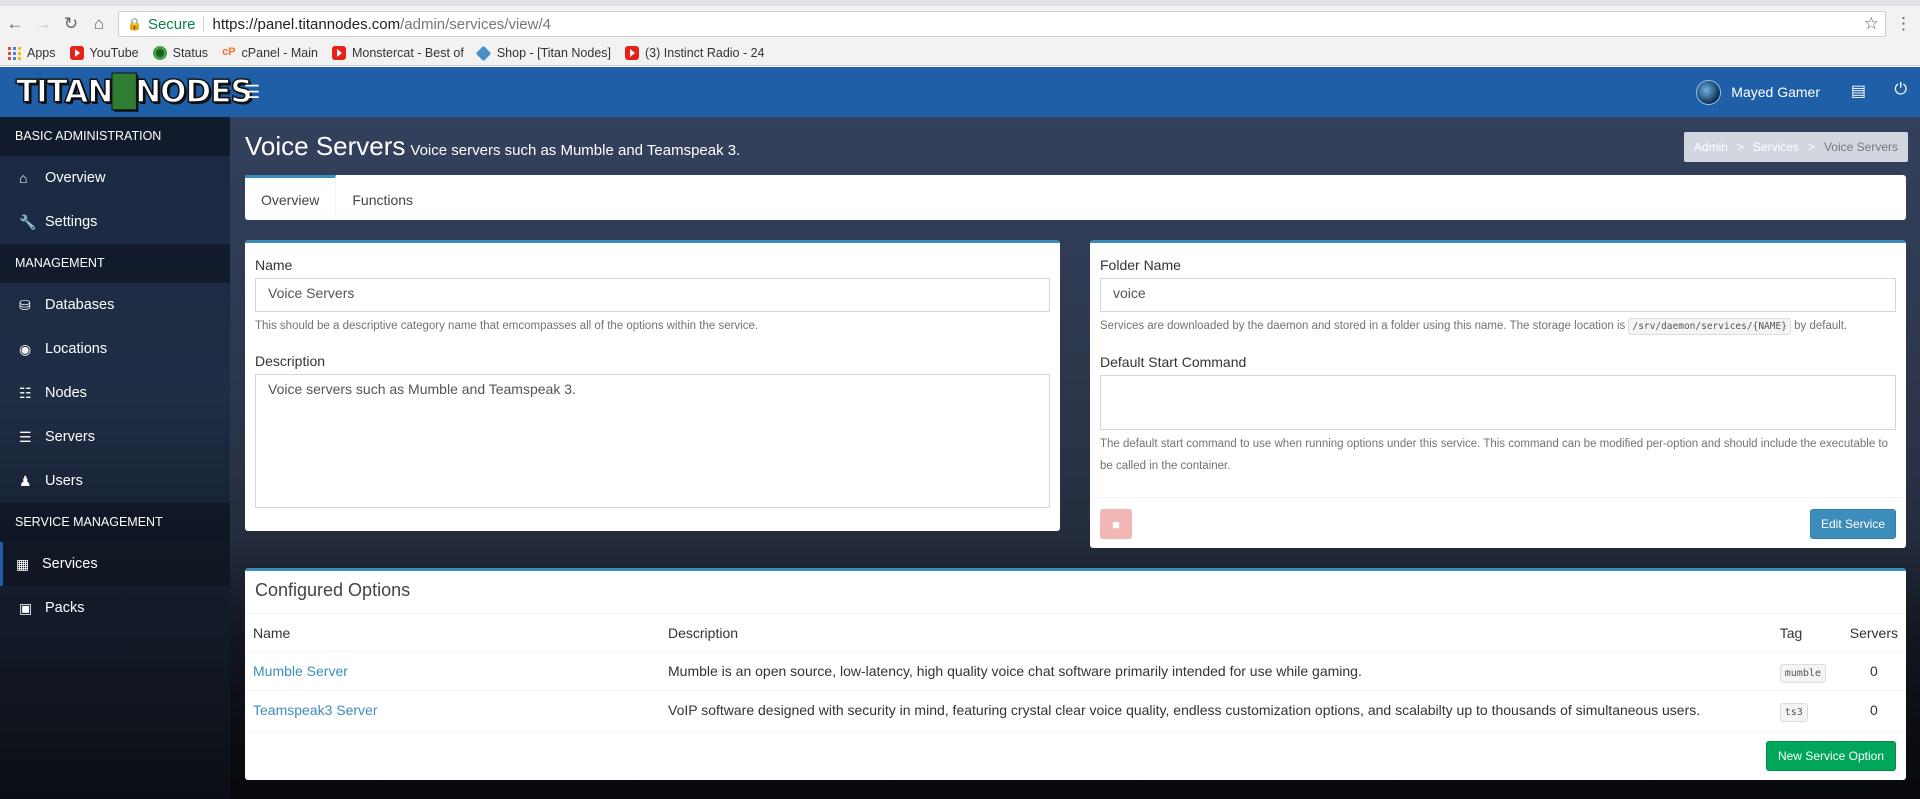 The image size is (1920, 799). What do you see at coordinates (960, 92) in the screenshot?
I see `top-navbar: TITAN█NODES ☰ Mayed Gamer ▤ ⏻` at bounding box center [960, 92].